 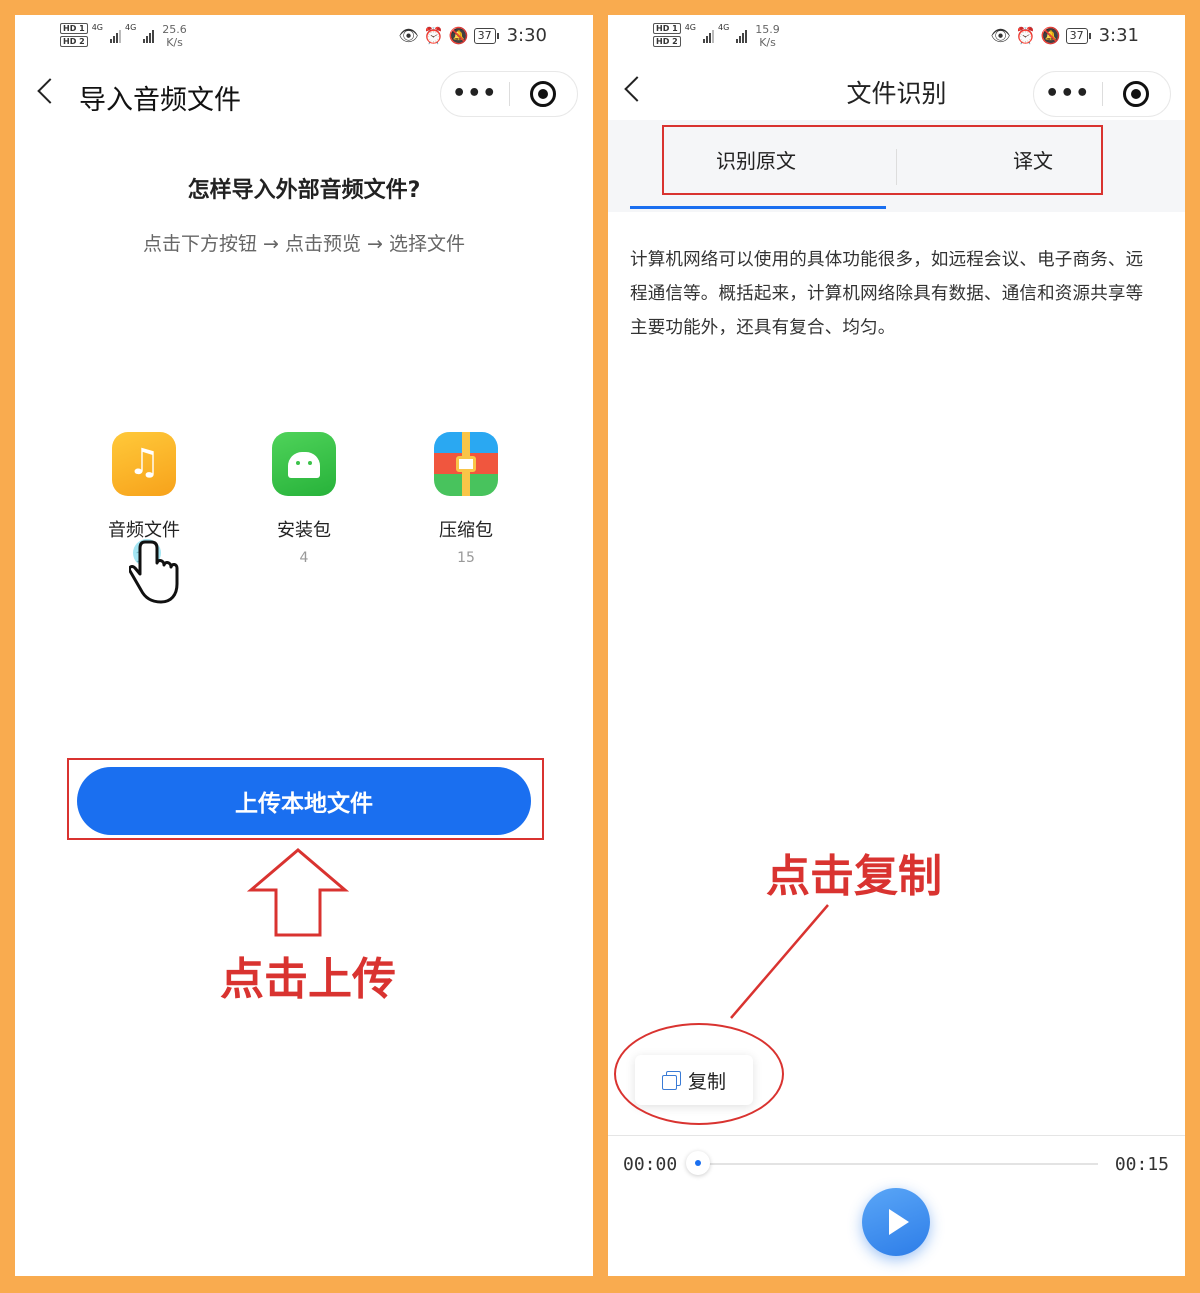 What do you see at coordinates (50, 91) in the screenshot?
I see `back-chevron-icon` at bounding box center [50, 91].